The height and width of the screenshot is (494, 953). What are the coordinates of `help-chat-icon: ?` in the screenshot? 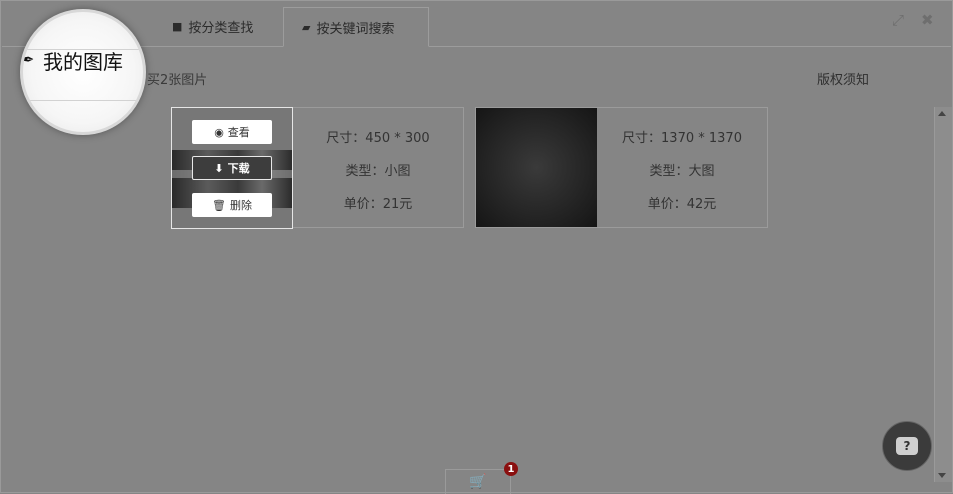 It's located at (907, 446).